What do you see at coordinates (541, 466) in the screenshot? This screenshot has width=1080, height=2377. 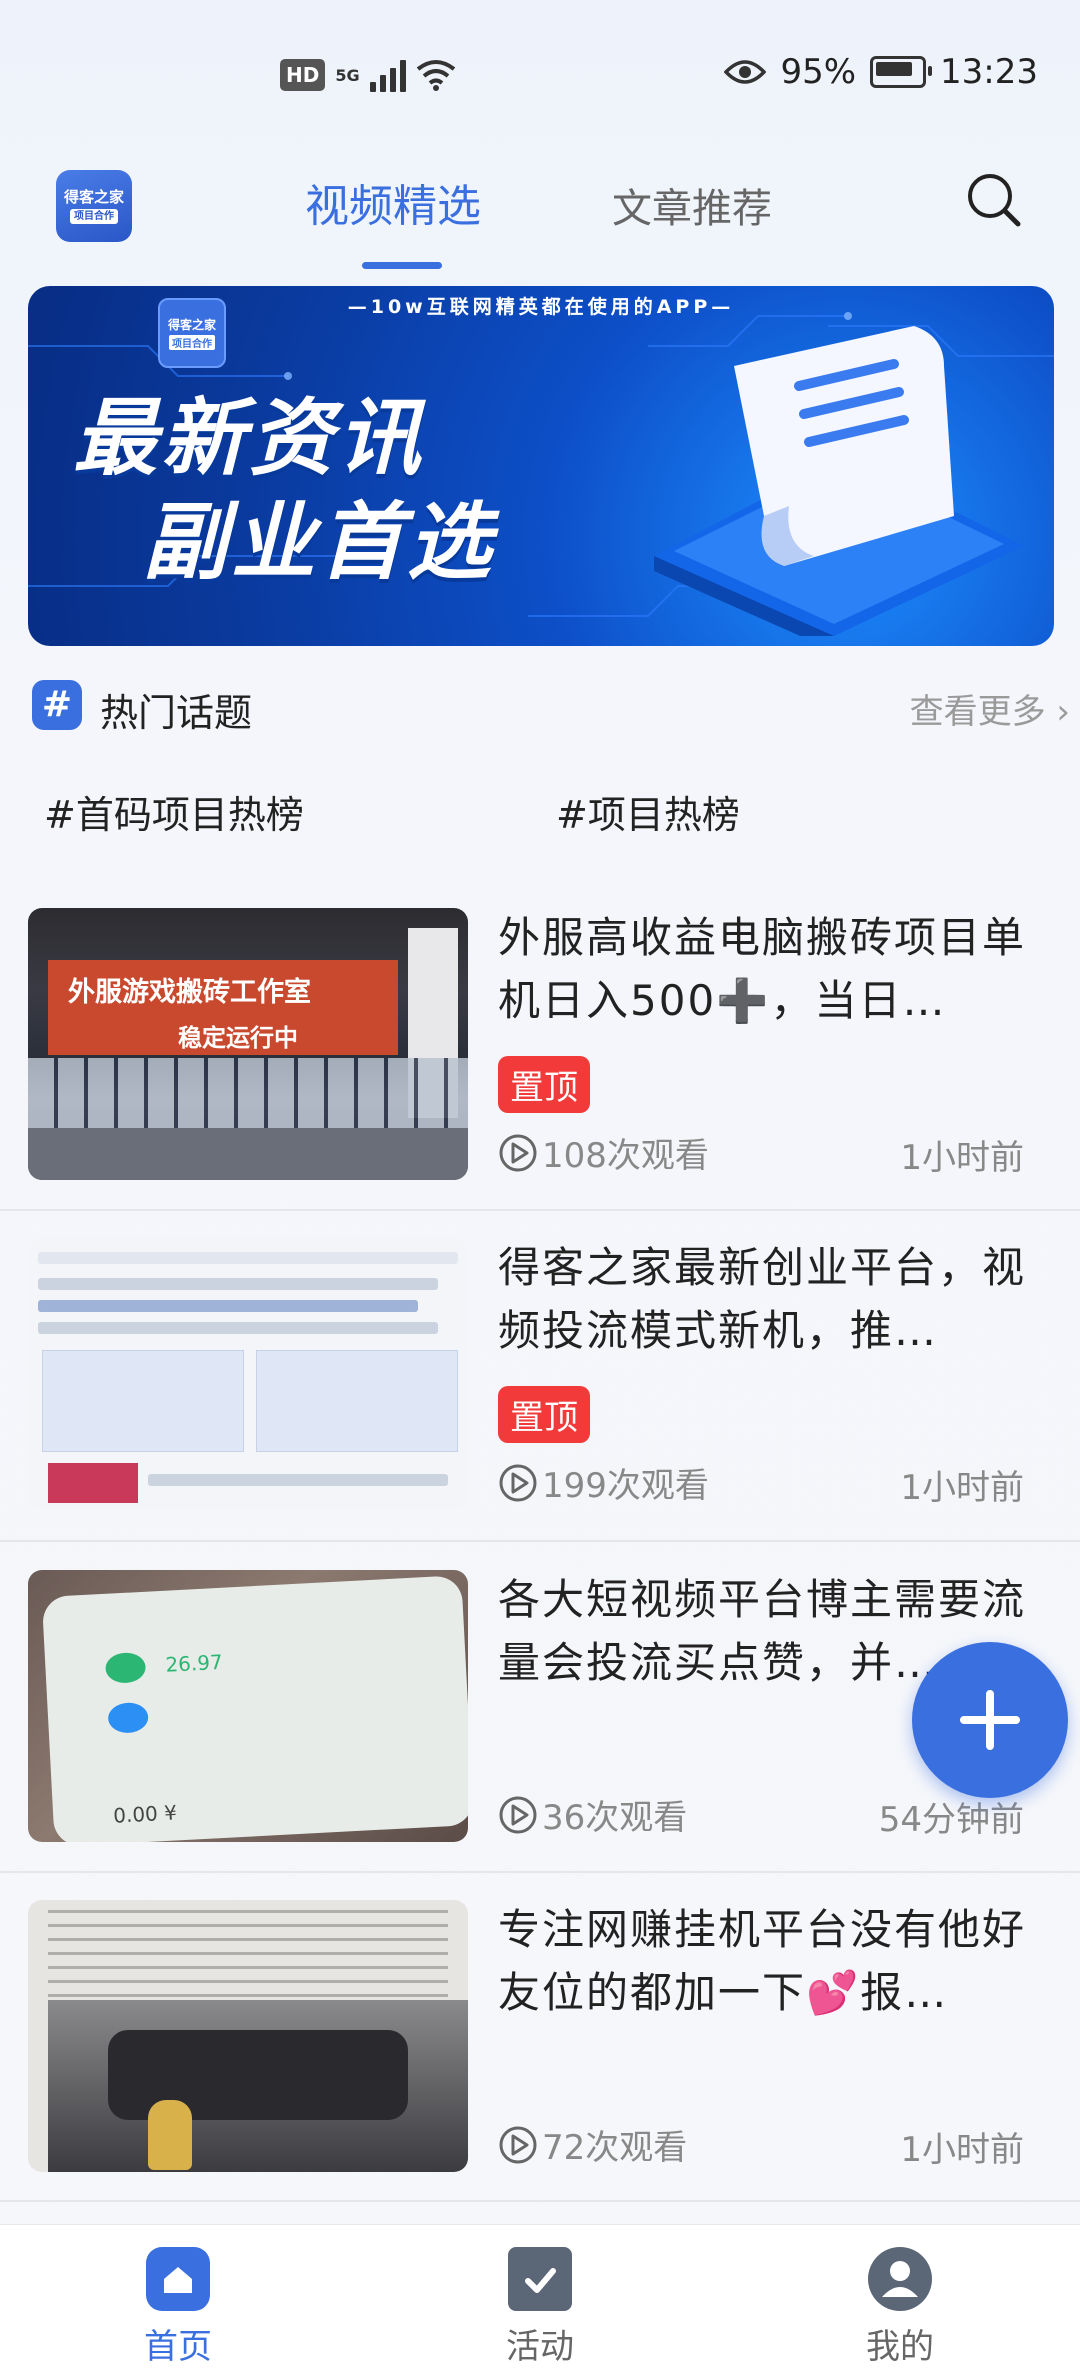 I see `promo-banner: —10w互联网精英都在使用的APP— 得客之家 项目合作 最新资讯 副业首选` at bounding box center [541, 466].